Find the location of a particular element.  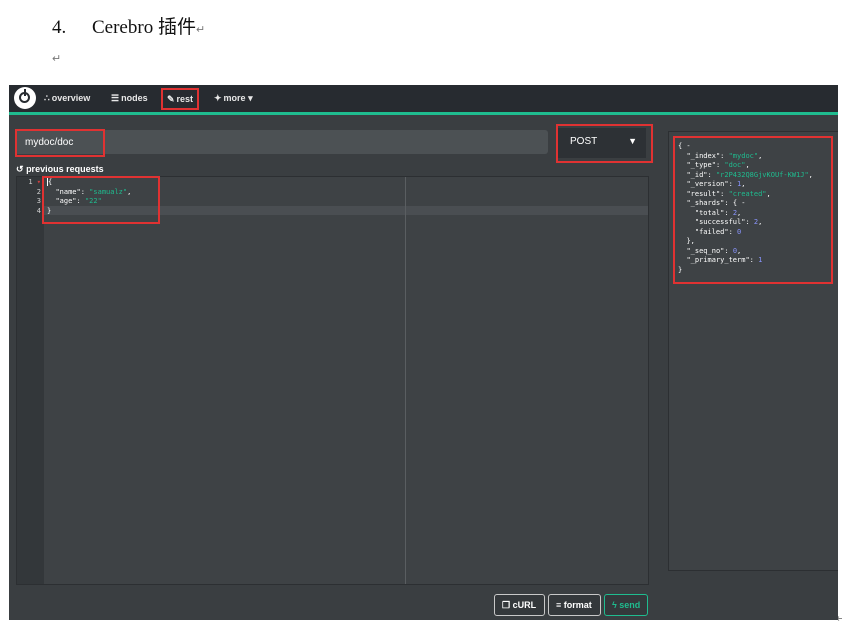

response-line: "_primary_term": 1 is located at coordinates (724, 260).